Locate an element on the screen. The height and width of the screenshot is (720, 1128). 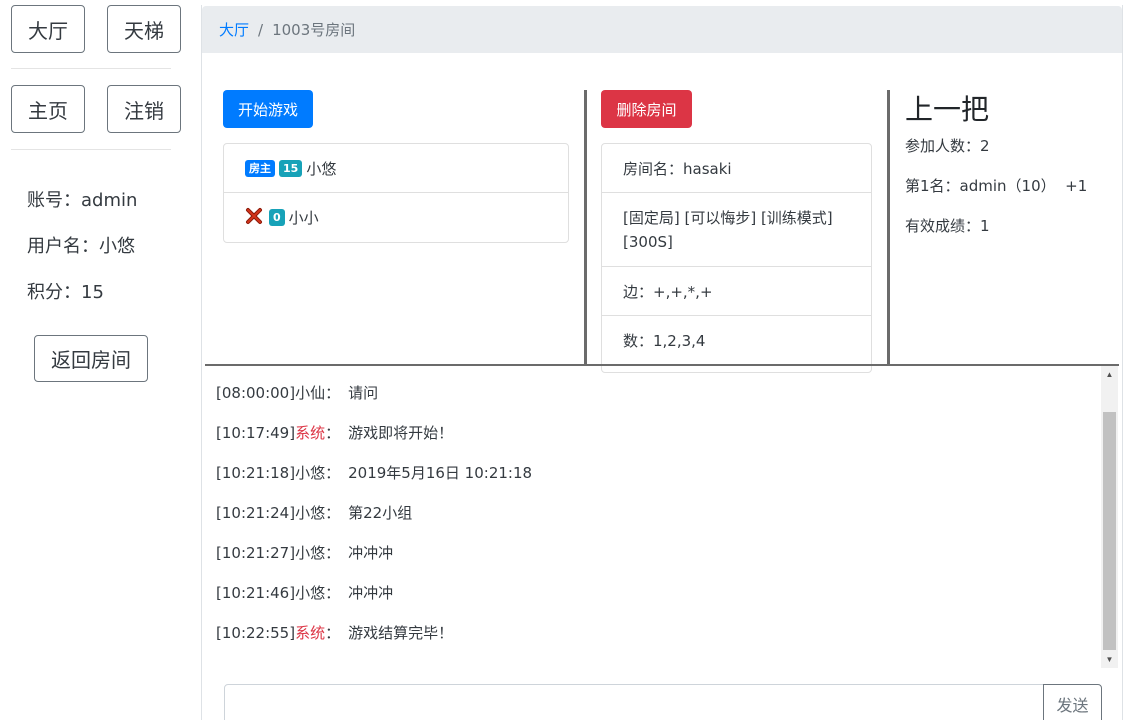
breadcrumb-current: 1003号房间 is located at coordinates (314, 30).